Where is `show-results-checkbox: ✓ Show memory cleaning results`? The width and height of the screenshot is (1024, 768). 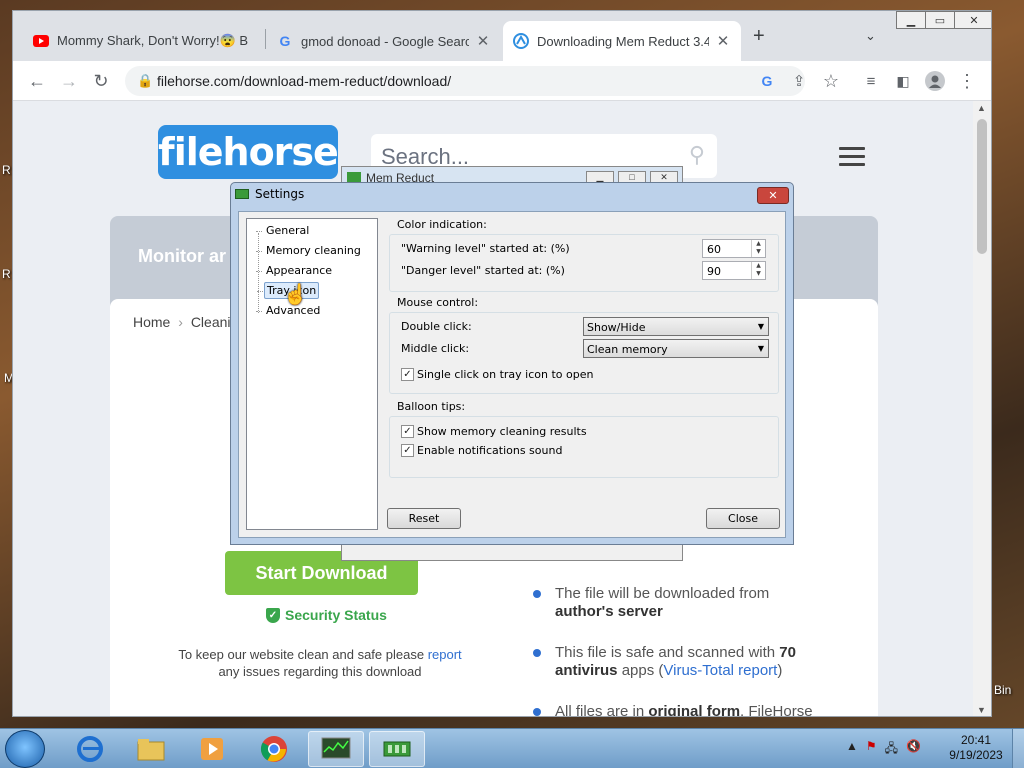 show-results-checkbox: ✓ Show memory cleaning results is located at coordinates (494, 431).